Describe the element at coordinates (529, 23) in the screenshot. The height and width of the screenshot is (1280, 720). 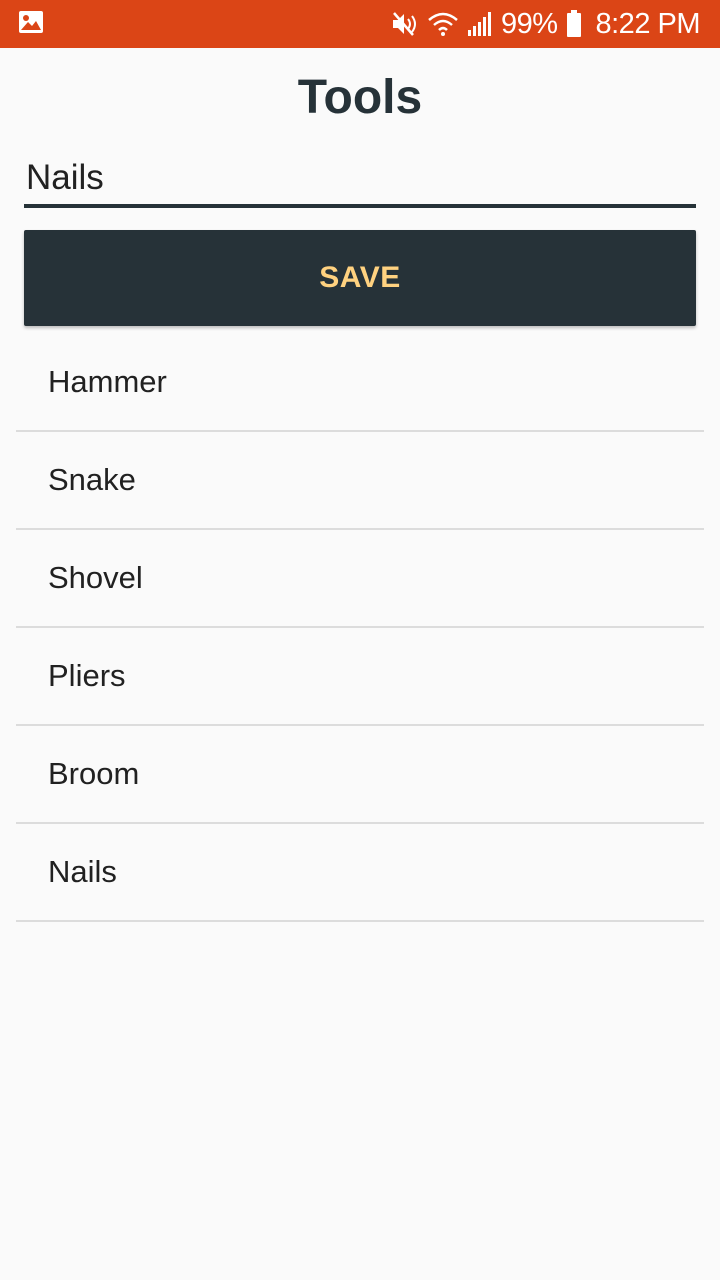
I see `battery-percent: 99%` at that location.